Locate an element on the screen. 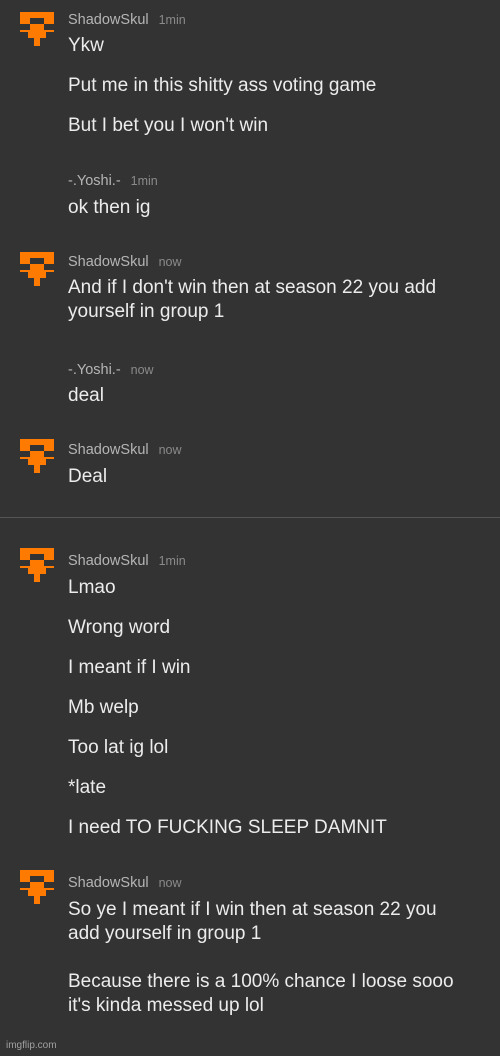 Image resolution: width=500 pixels, height=1056 pixels. message-text: But I bet you I won't win is located at coordinates (168, 125).